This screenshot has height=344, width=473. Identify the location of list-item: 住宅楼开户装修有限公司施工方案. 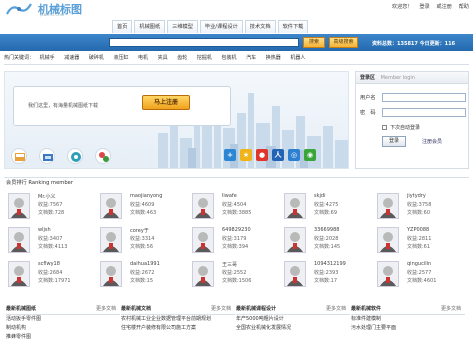
(178, 328).